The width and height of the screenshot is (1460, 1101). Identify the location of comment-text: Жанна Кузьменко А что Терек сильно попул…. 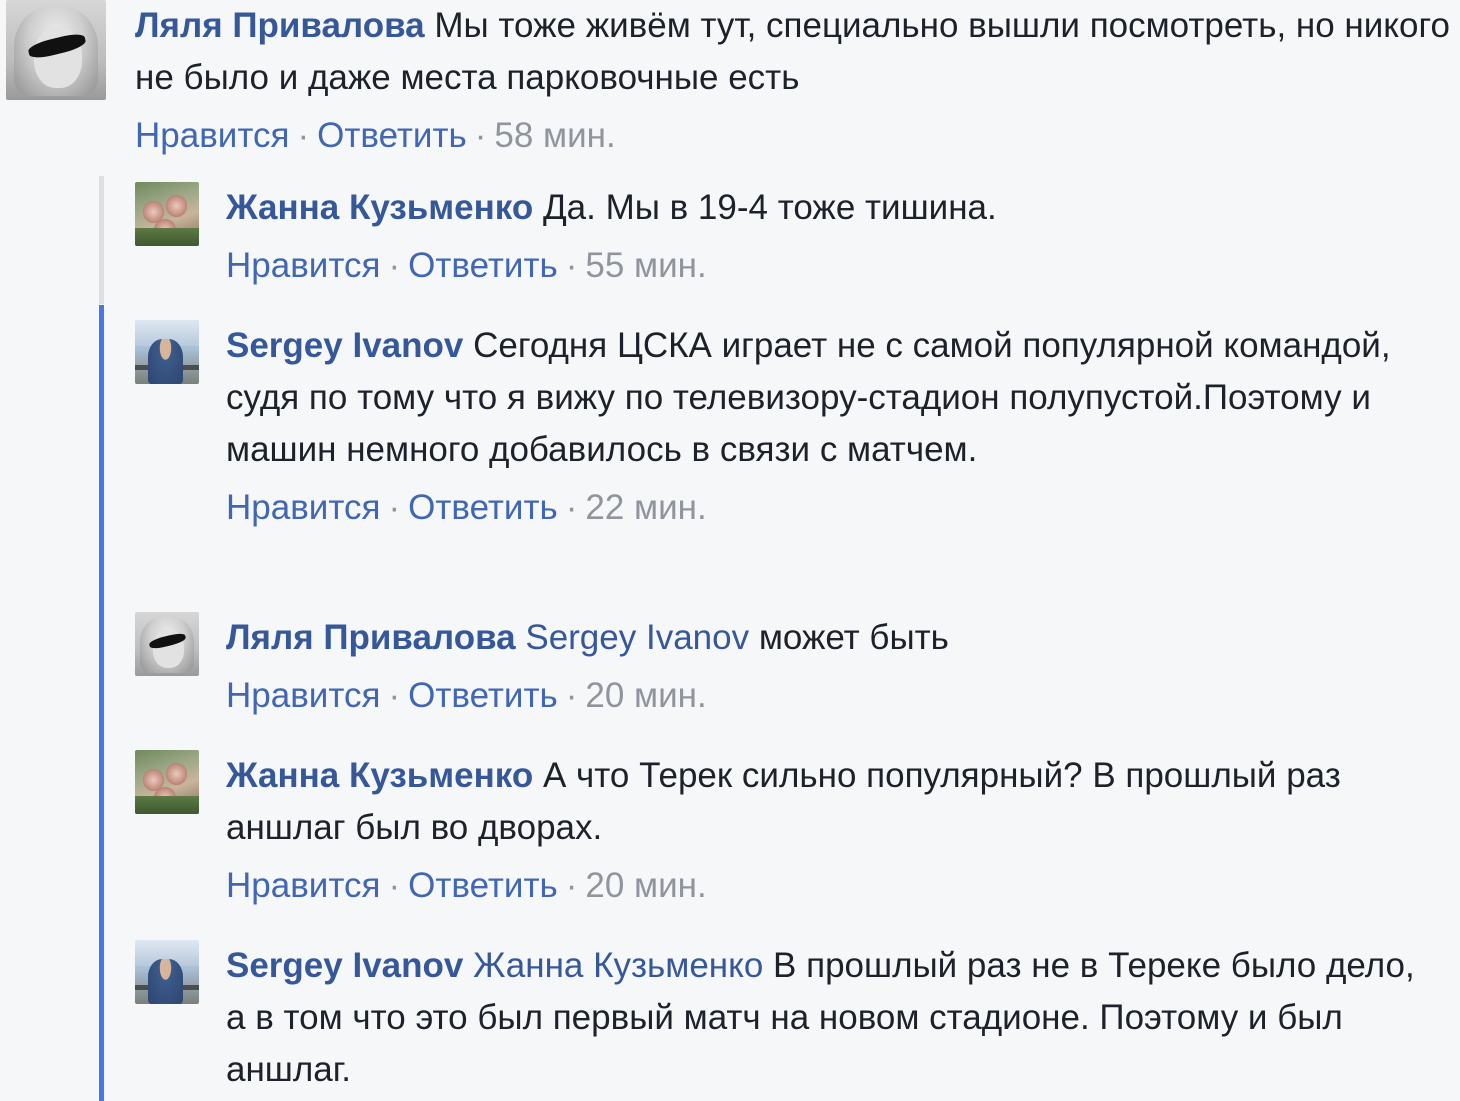
(831, 802).